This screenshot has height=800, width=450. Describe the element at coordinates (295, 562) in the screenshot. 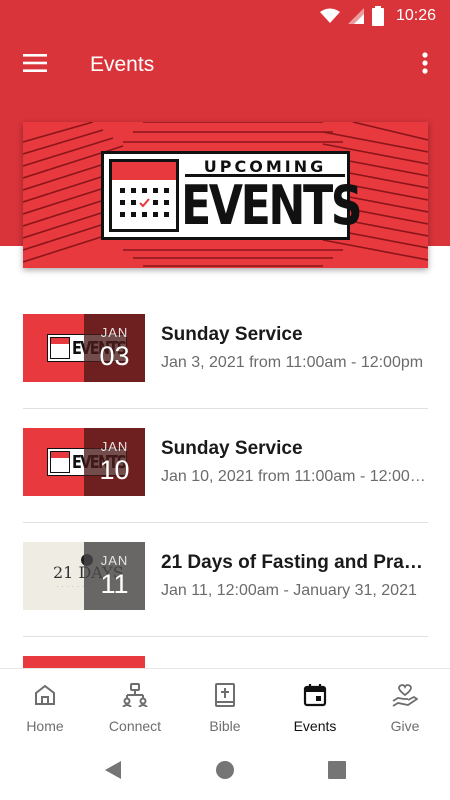

I see `event-title: 21 Days of Fasting and Prayer` at that location.